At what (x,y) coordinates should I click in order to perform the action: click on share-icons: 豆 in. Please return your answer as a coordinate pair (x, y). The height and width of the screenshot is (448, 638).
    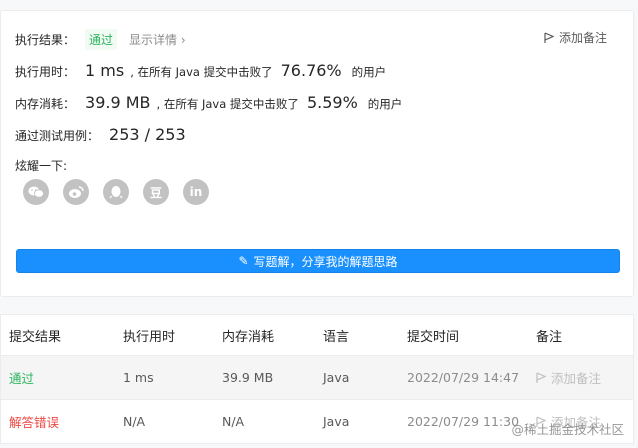
    Looking at the image, I should click on (116, 192).